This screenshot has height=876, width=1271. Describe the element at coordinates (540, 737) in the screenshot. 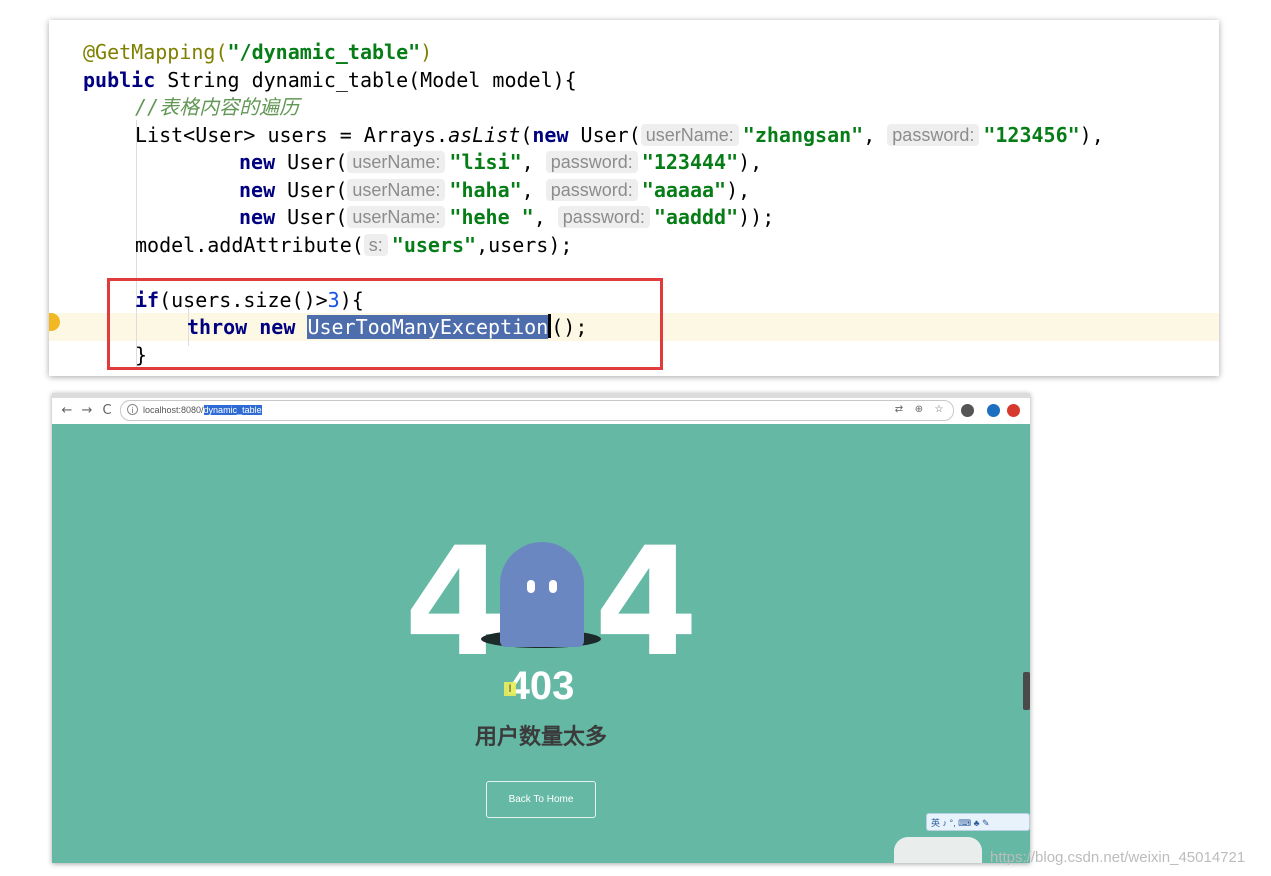

I see `error-message: 用户数量太多` at that location.